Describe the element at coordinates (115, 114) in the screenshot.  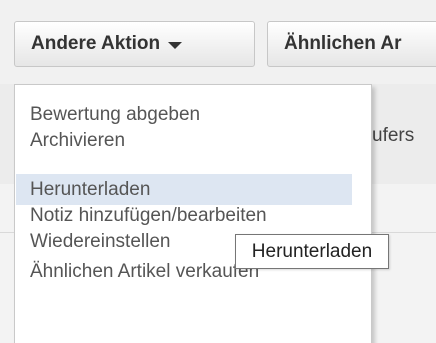
I see `menu-item-label: Bewertung abgeben` at that location.